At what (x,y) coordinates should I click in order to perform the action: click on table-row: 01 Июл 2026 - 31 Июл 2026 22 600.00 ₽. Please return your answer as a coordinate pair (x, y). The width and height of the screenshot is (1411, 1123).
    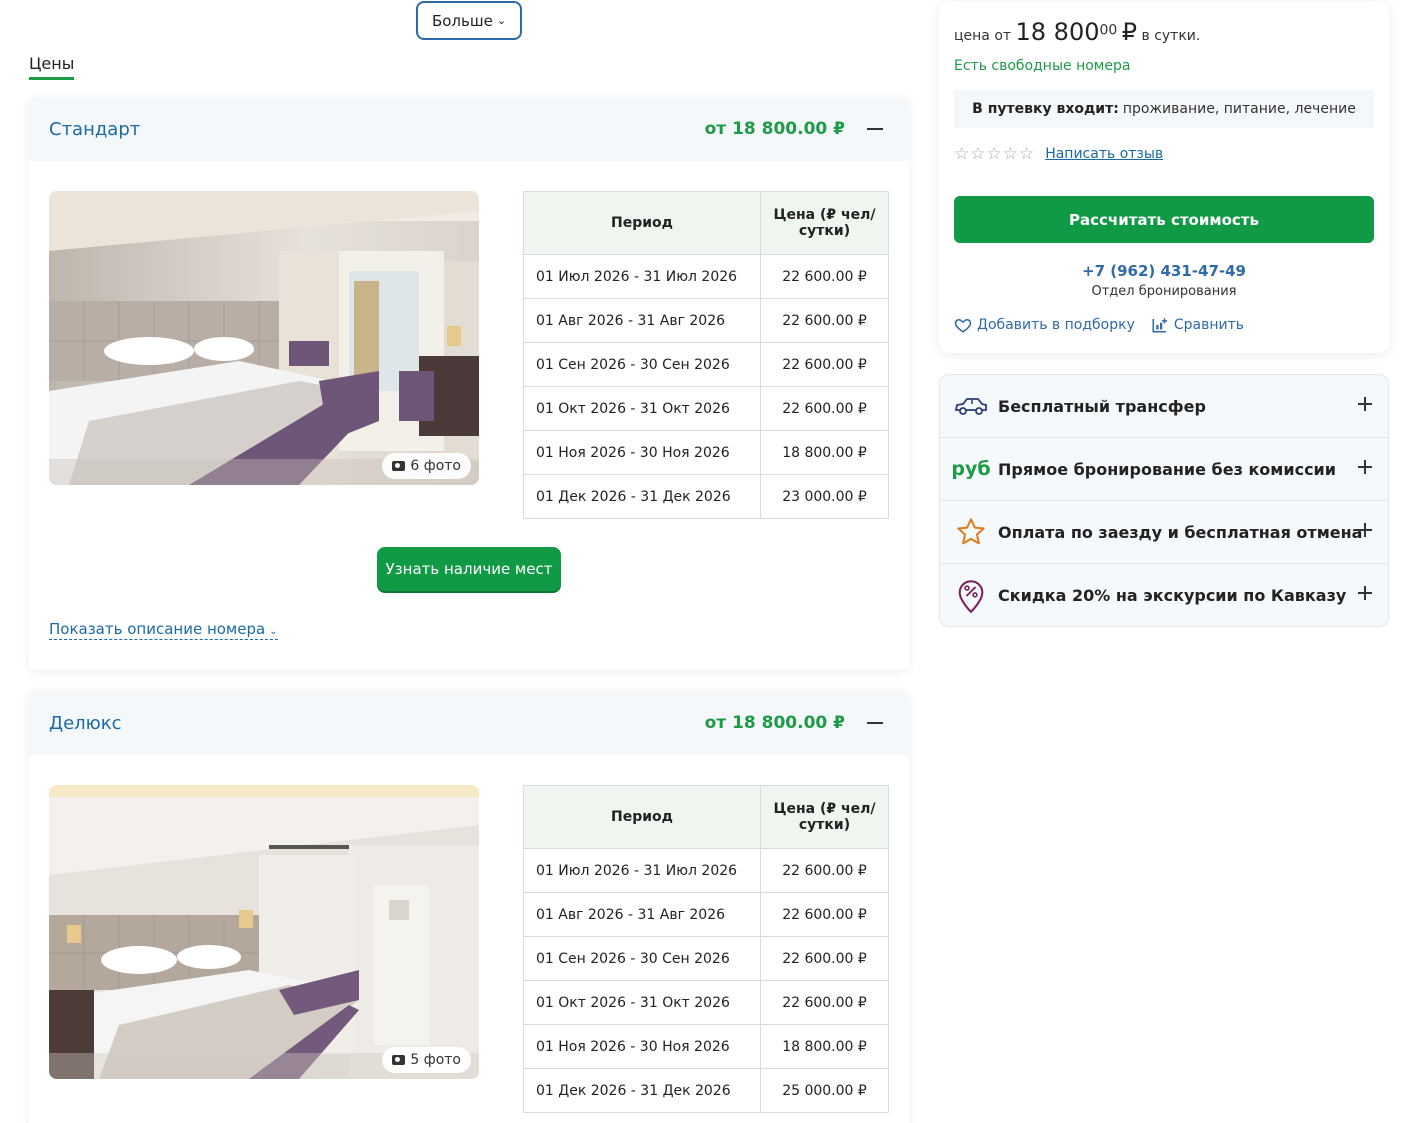
    Looking at the image, I should click on (706, 276).